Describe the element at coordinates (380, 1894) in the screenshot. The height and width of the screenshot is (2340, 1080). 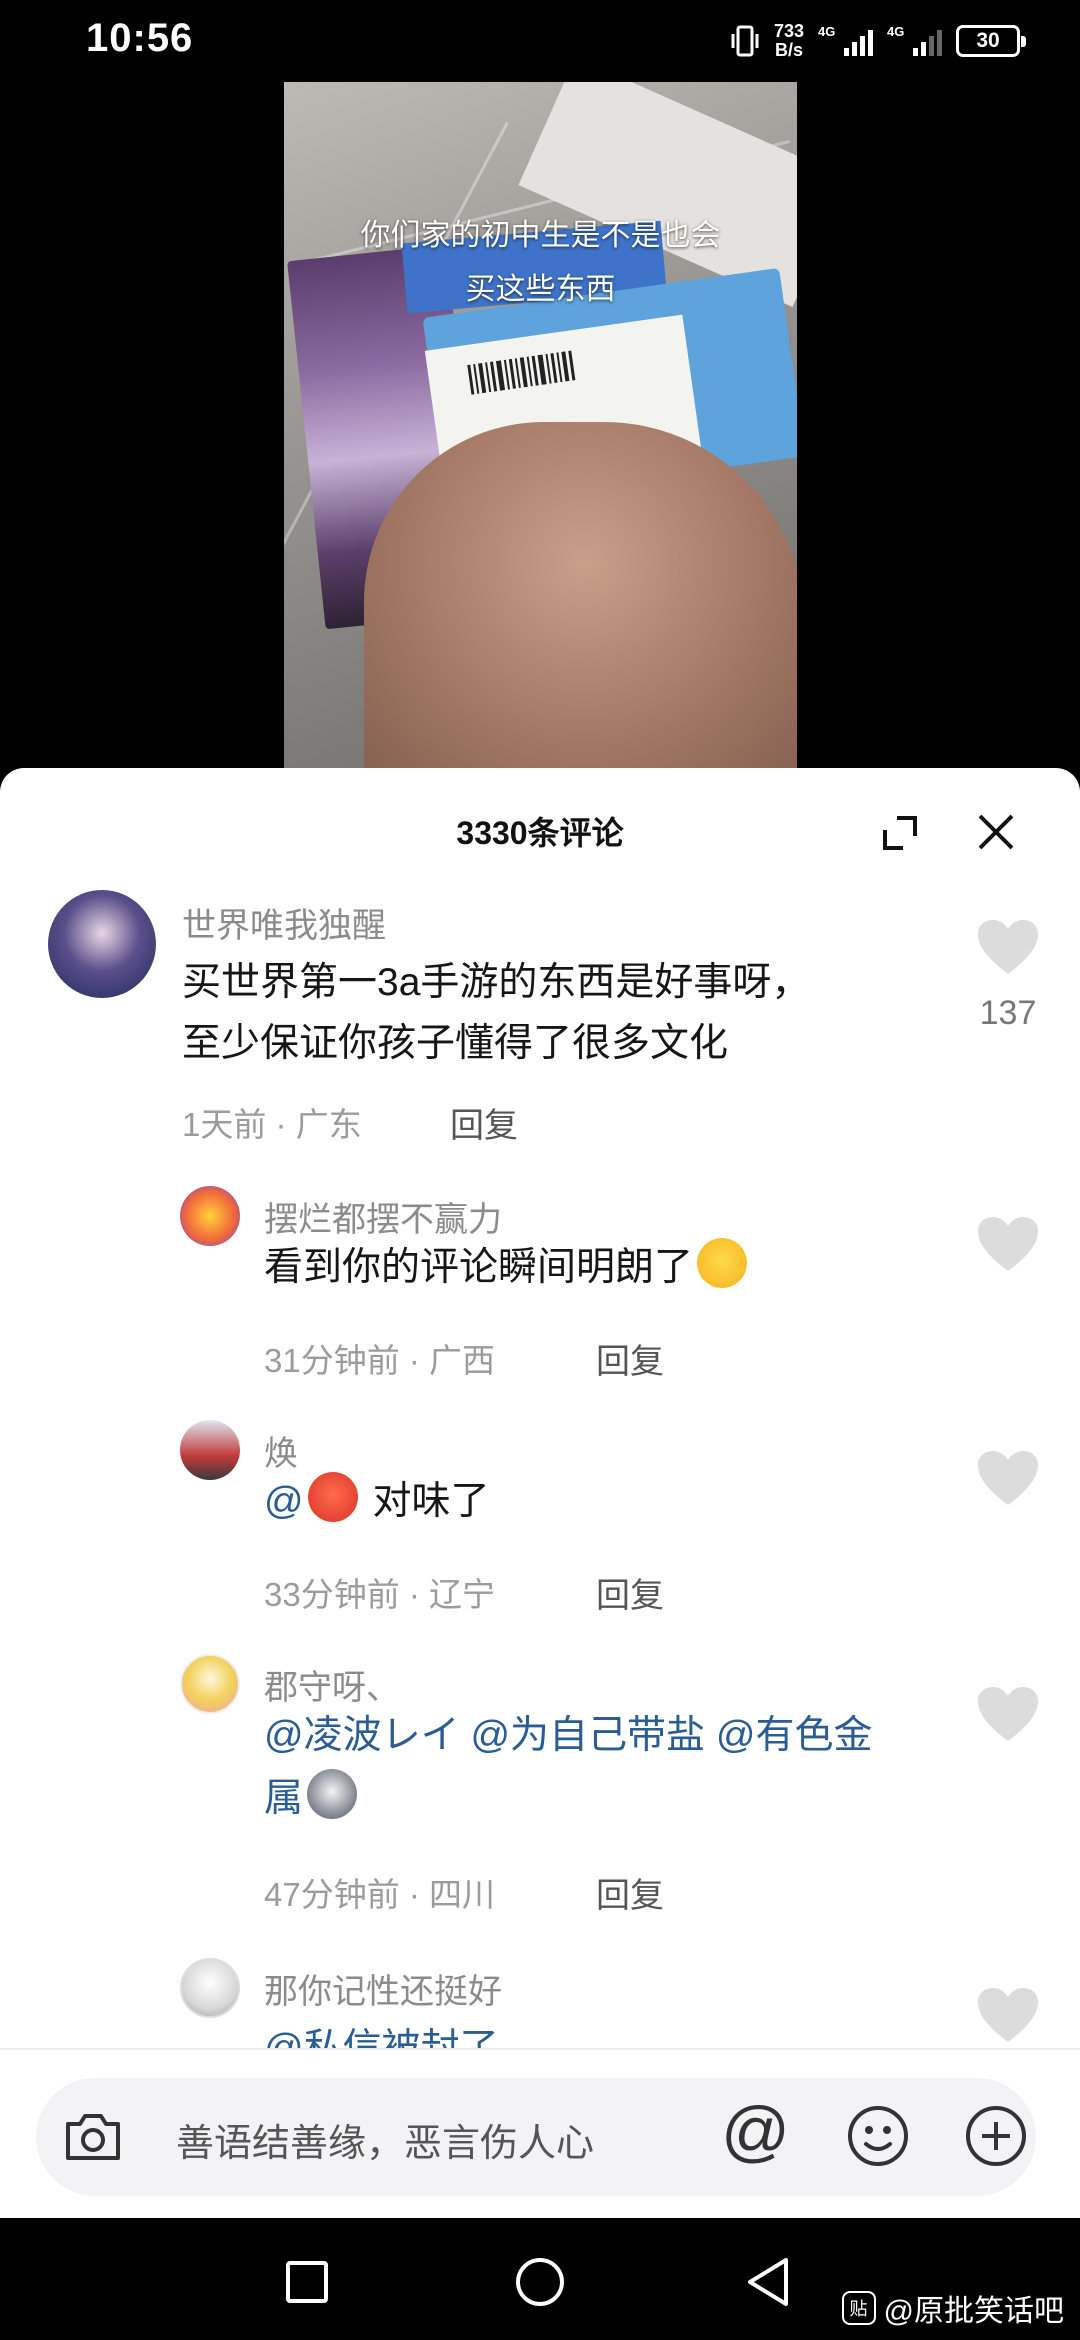
I see `comment-meta: 47分钟前 · 四川` at that location.